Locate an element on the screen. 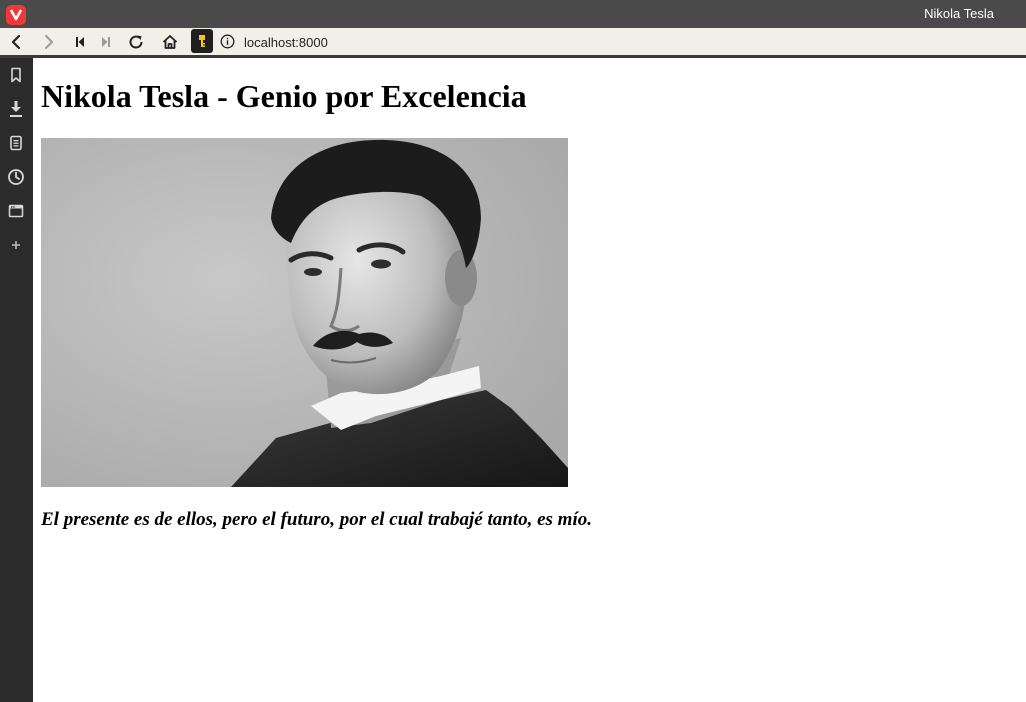  reload-button is located at coordinates (136, 41).